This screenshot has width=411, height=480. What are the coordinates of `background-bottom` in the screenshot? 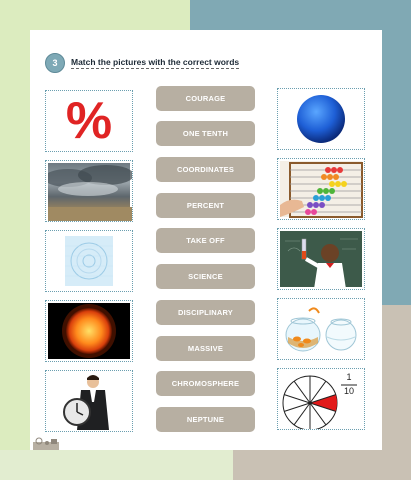 It's located at (116, 465).